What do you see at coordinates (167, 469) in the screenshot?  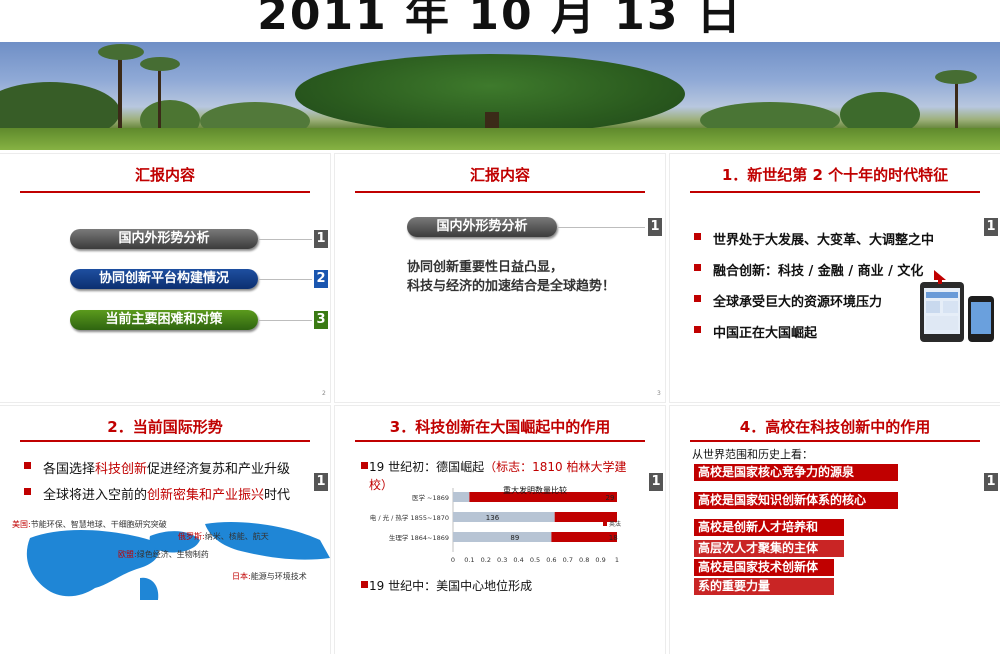 I see `bullet-text-1: 各国选择科技创新促进经济复苏和产业升级` at bounding box center [167, 469].